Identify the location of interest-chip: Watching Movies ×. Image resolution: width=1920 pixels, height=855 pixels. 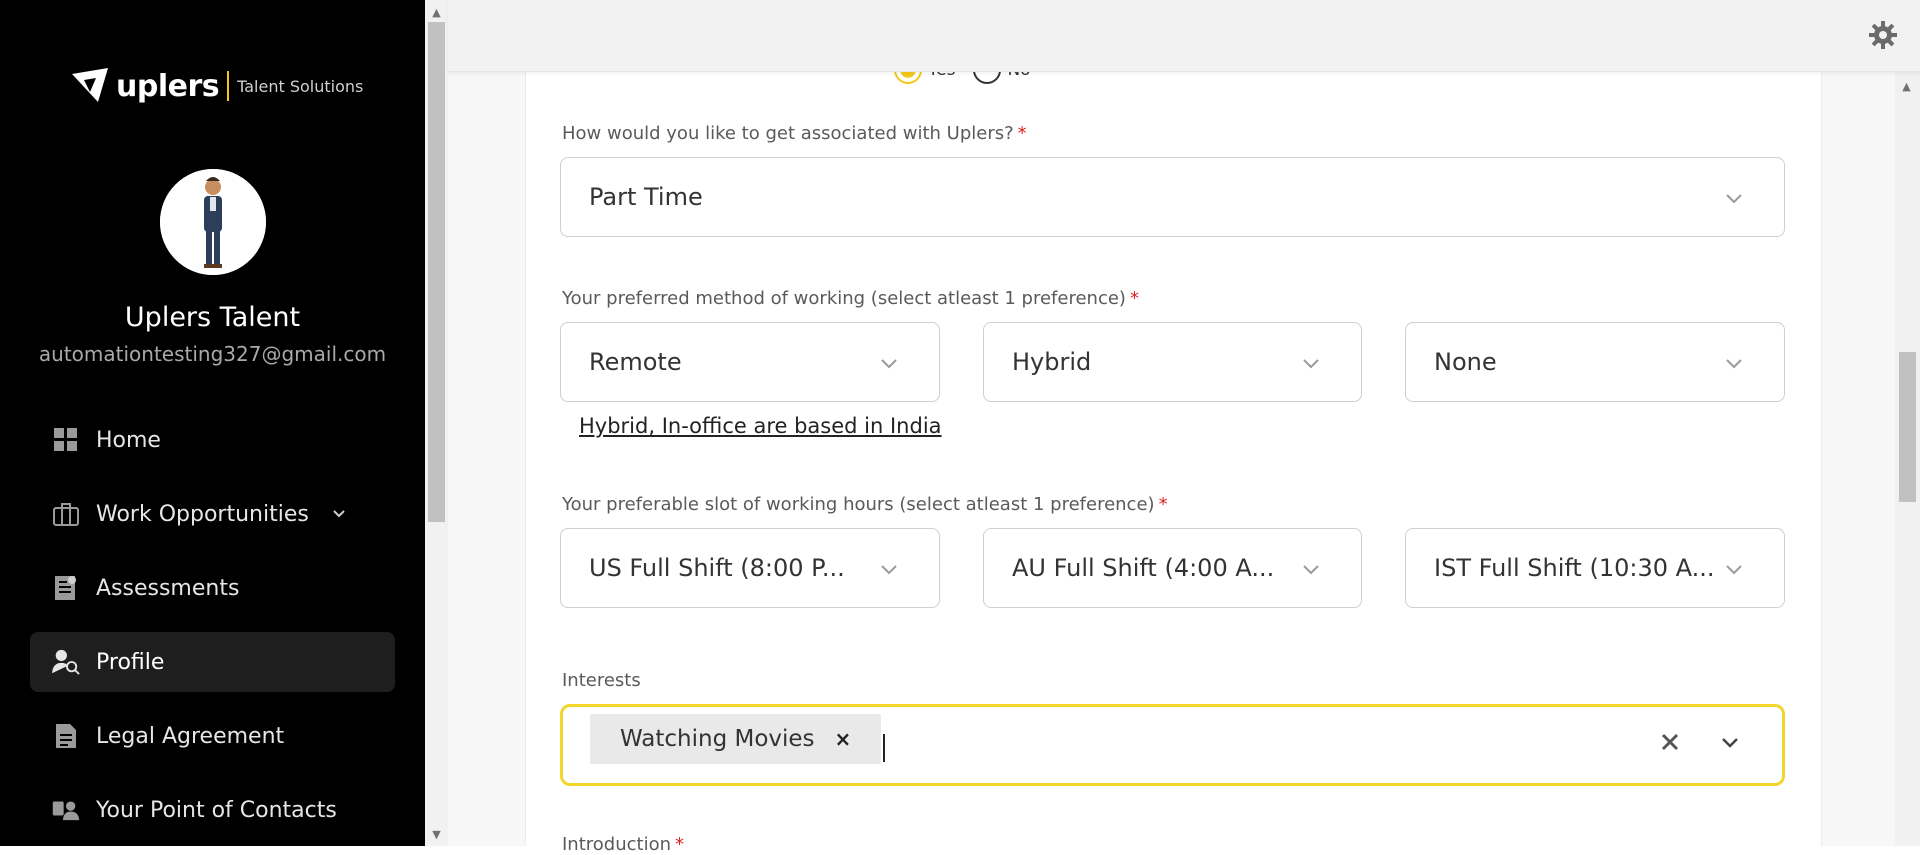
(736, 739).